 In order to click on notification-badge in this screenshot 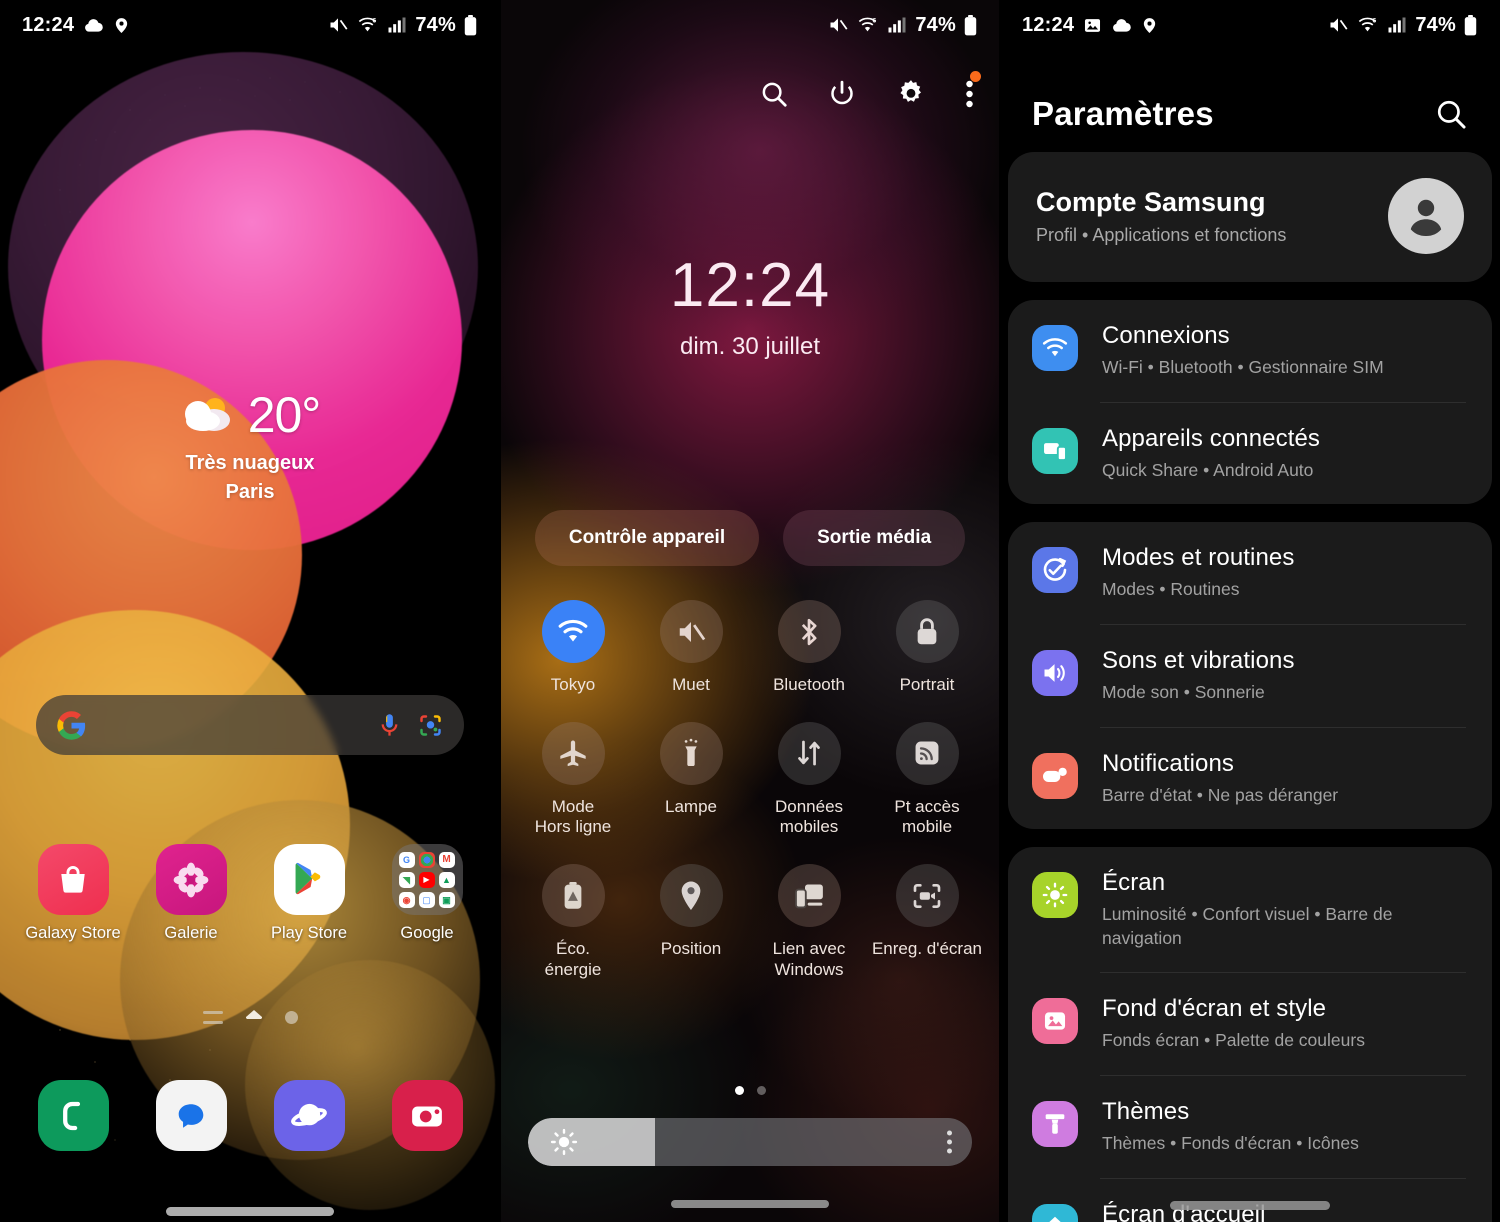, I will do `click(975, 76)`.